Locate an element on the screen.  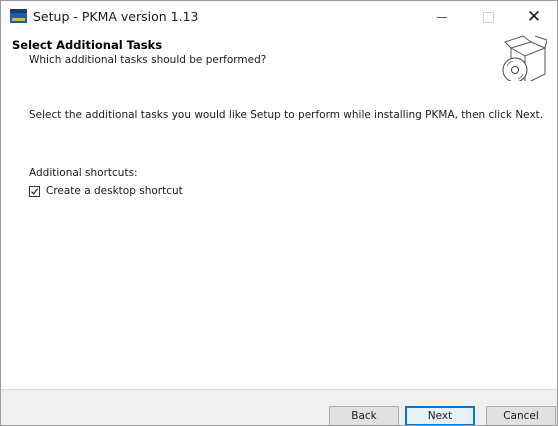
wizard-footer: Back Next Cancel is located at coordinates (279, 407).